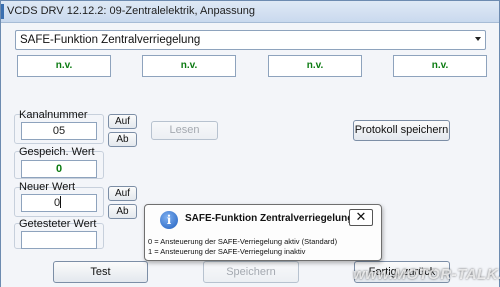 The image size is (500, 287). I want to click on getestet-value, so click(59, 240).